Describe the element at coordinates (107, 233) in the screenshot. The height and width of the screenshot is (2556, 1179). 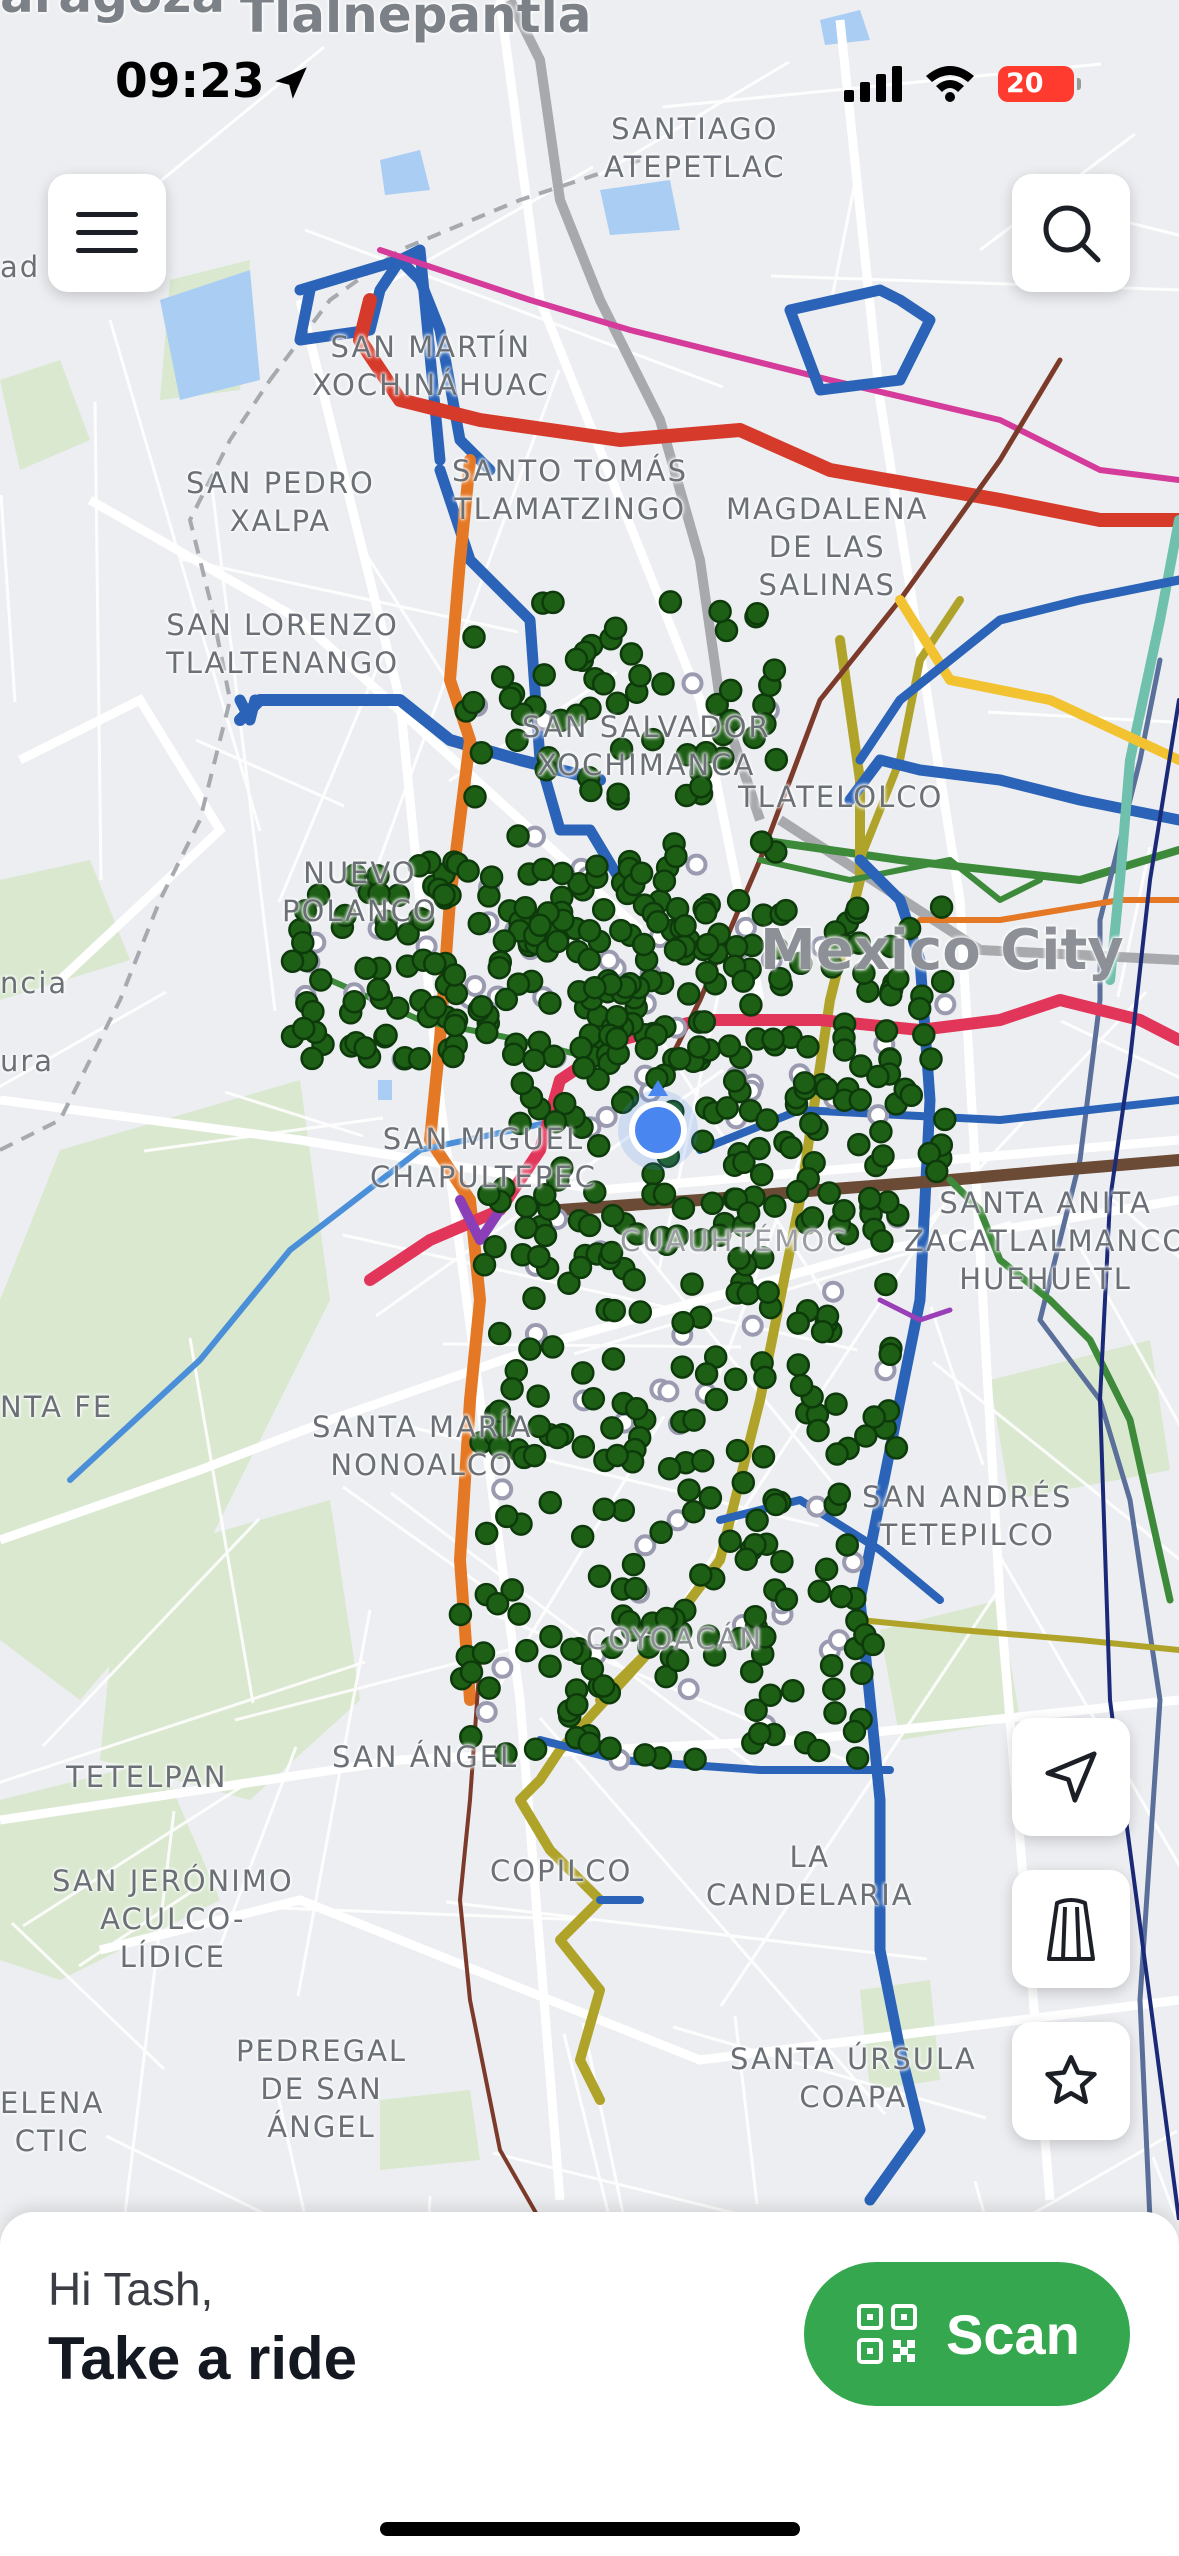
I see `menu-button` at that location.